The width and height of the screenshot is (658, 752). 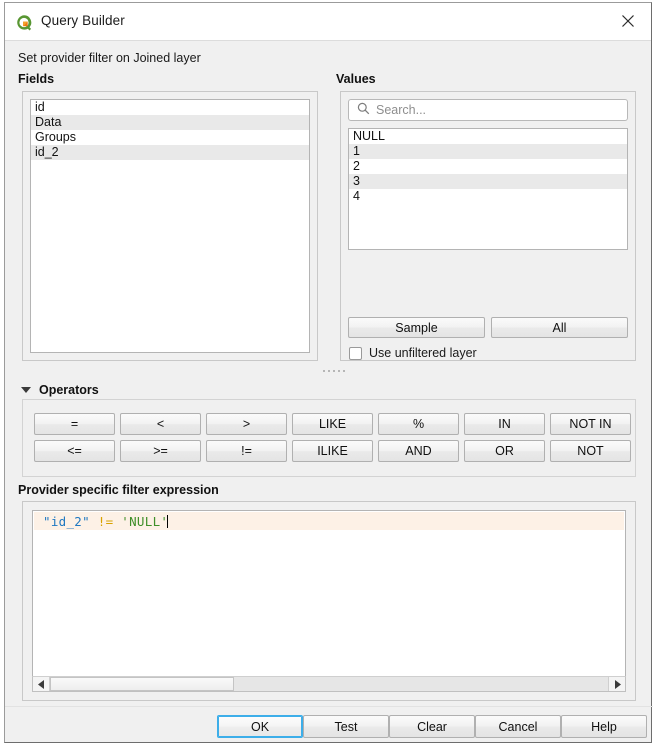 I want to click on operator-button-gt: >, so click(x=246, y=424).